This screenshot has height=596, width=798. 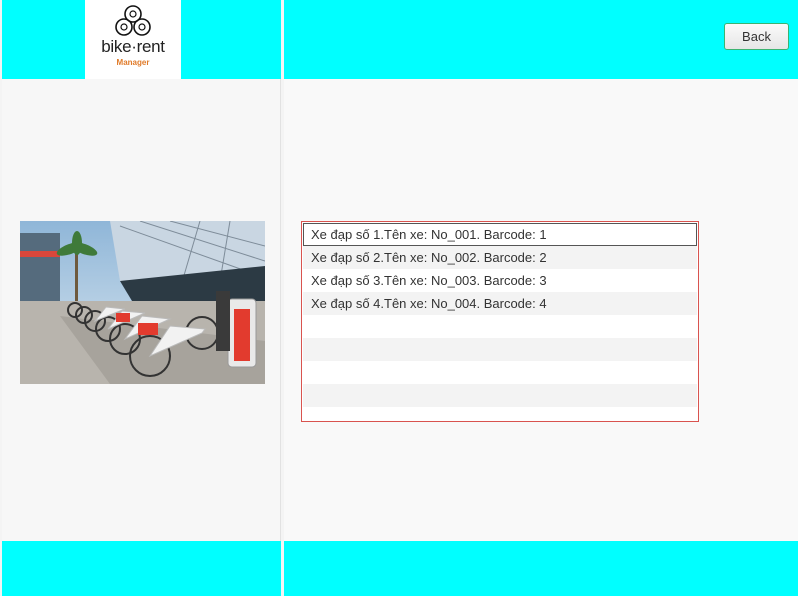 I want to click on bike-rent-logo-icon, so click(x=133, y=20).